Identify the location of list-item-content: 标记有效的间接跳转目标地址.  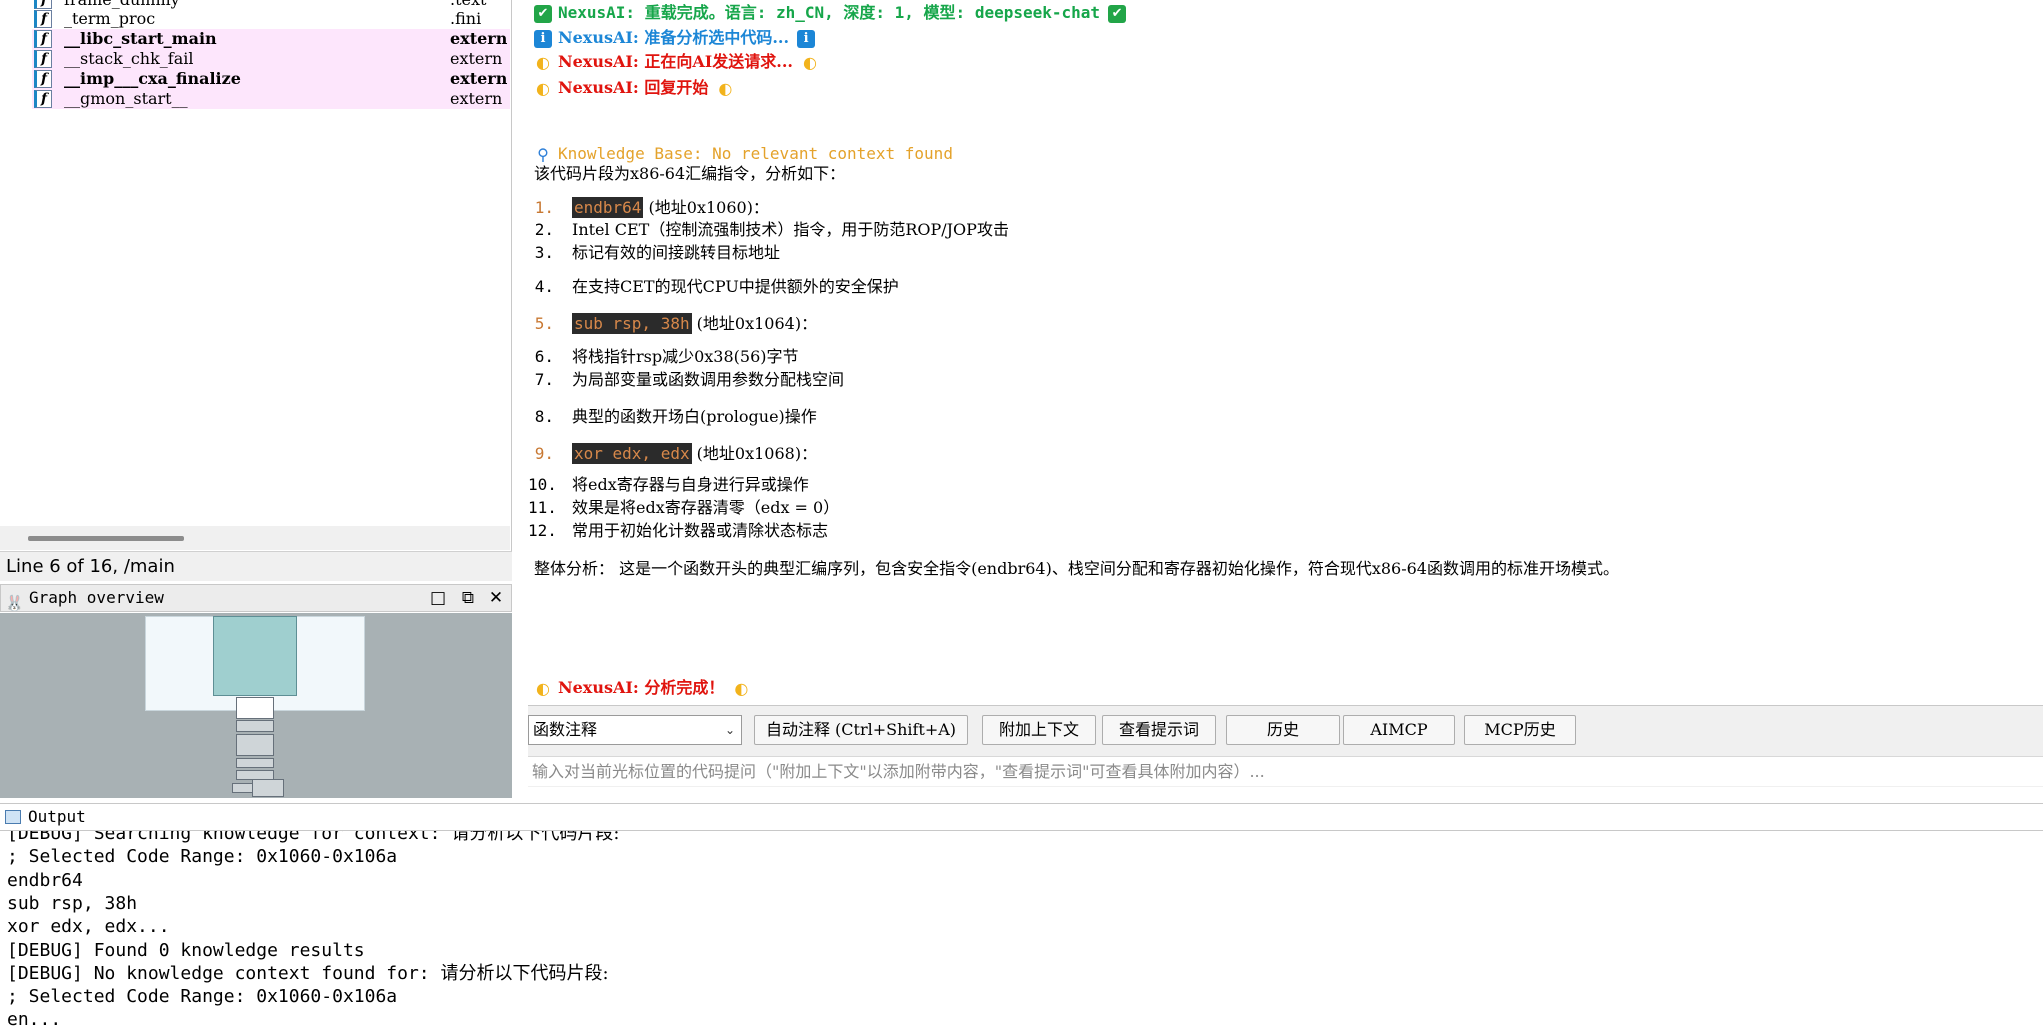
(676, 253).